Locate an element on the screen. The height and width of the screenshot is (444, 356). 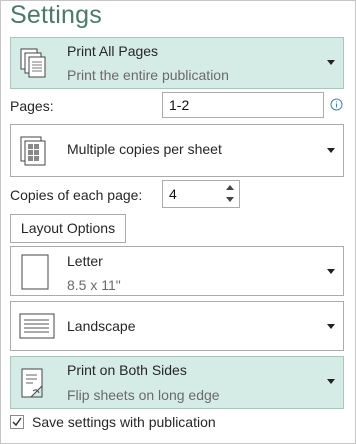
orientation-label: Landscape is located at coordinates (101, 326).